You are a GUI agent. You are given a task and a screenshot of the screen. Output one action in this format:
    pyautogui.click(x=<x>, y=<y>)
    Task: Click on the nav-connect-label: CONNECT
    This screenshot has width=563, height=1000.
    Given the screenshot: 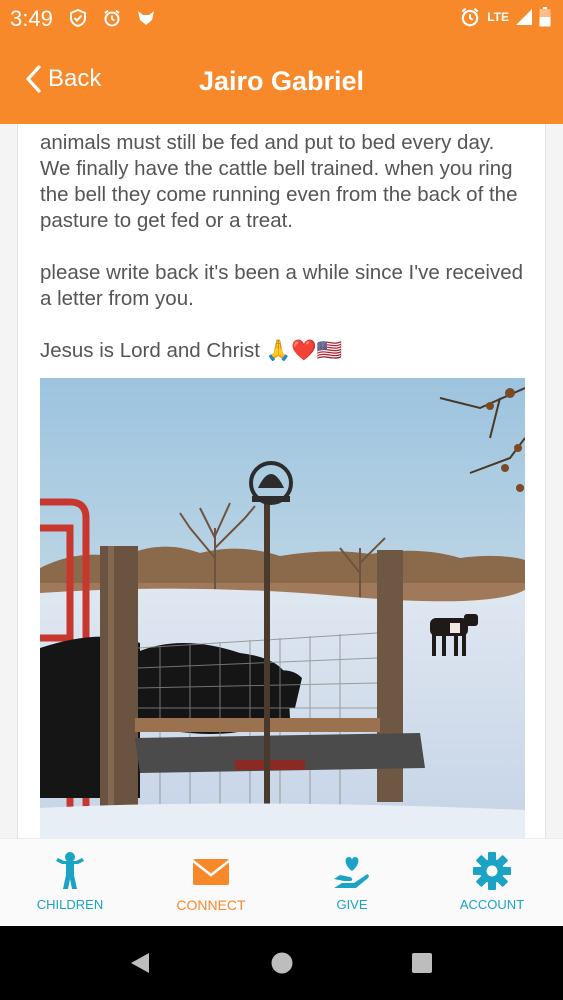 What is the action you would take?
    pyautogui.click(x=211, y=905)
    